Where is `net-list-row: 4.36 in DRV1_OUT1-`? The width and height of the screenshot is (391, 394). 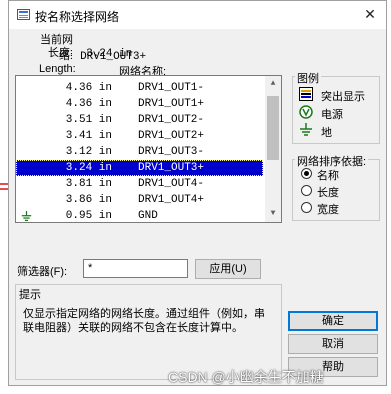 net-list-row: 4.36 in DRV1_OUT1- is located at coordinates (139, 88).